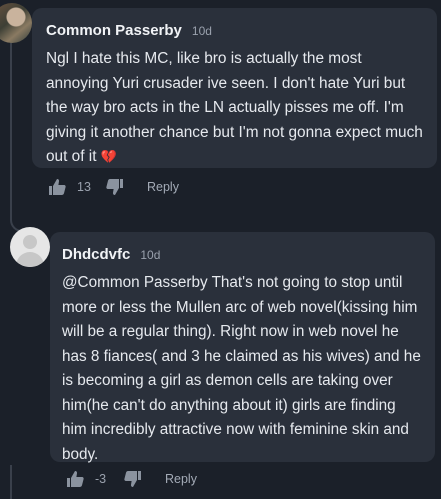  What do you see at coordinates (114, 30) in the screenshot?
I see `comment-author: Common Passerby` at bounding box center [114, 30].